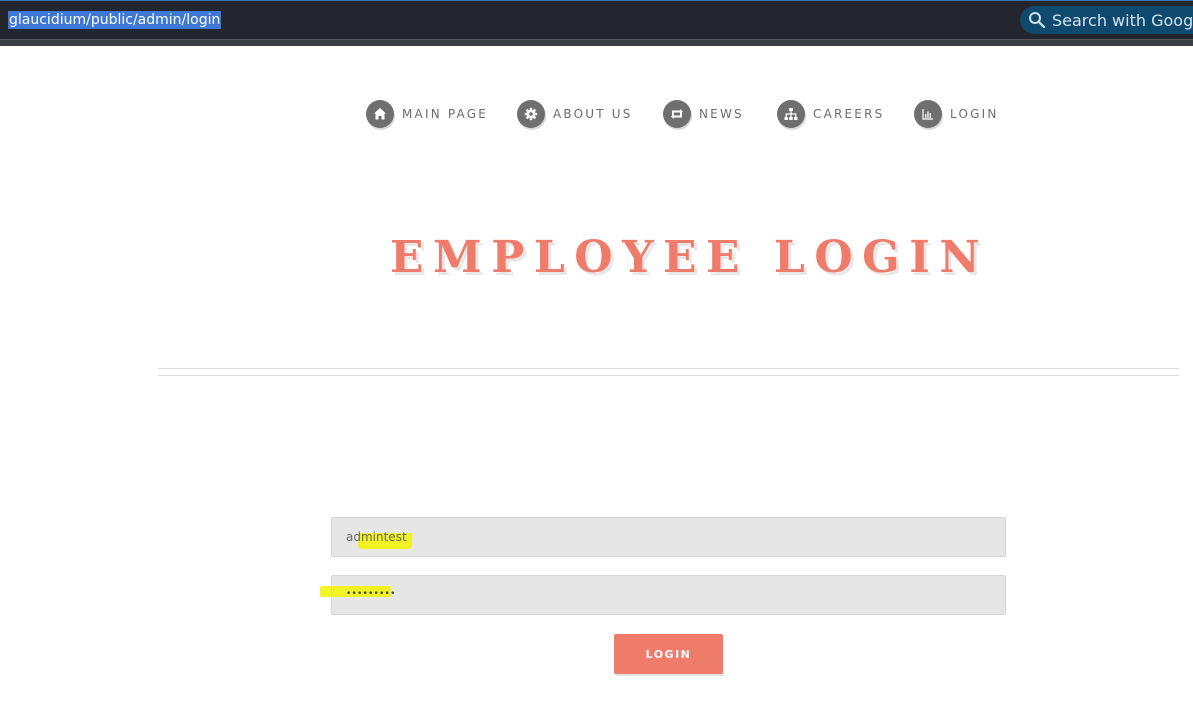 The height and width of the screenshot is (709, 1193). Describe the element at coordinates (380, 114) in the screenshot. I see `home-icon` at that location.